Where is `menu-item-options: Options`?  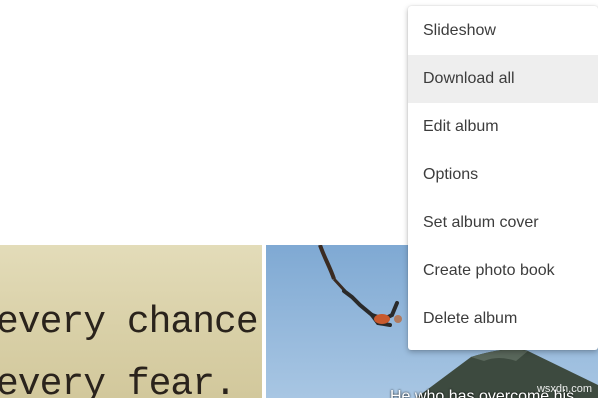 menu-item-options: Options is located at coordinates (503, 175).